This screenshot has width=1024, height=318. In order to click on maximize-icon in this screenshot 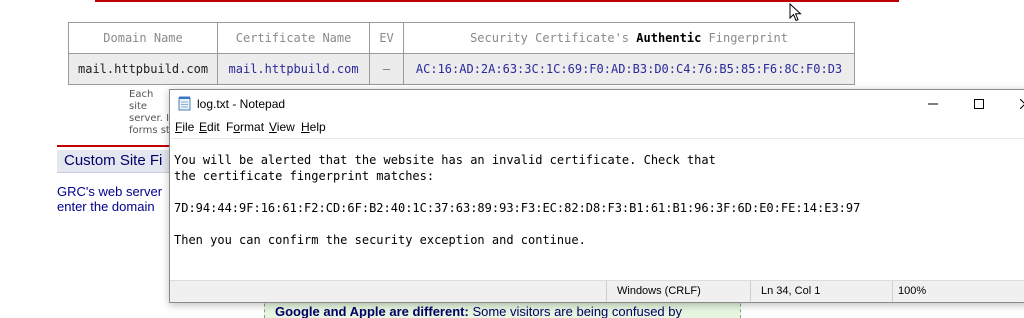, I will do `click(979, 104)`.